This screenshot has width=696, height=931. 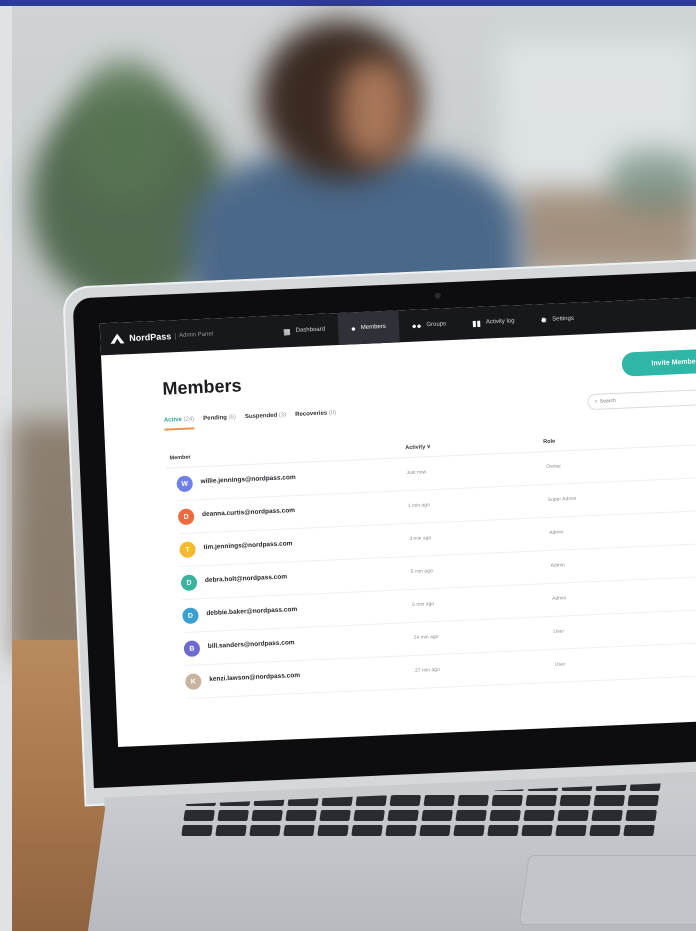 I want to click on trackpad, so click(x=607, y=890).